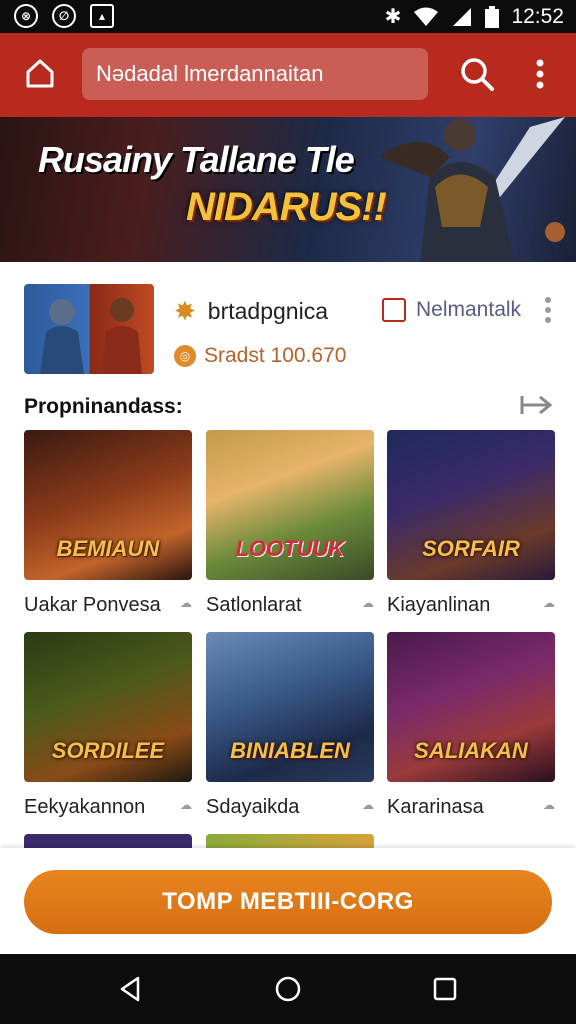  I want to click on game-card: SORDILEE Eekyakannon ☁, so click(108, 725).